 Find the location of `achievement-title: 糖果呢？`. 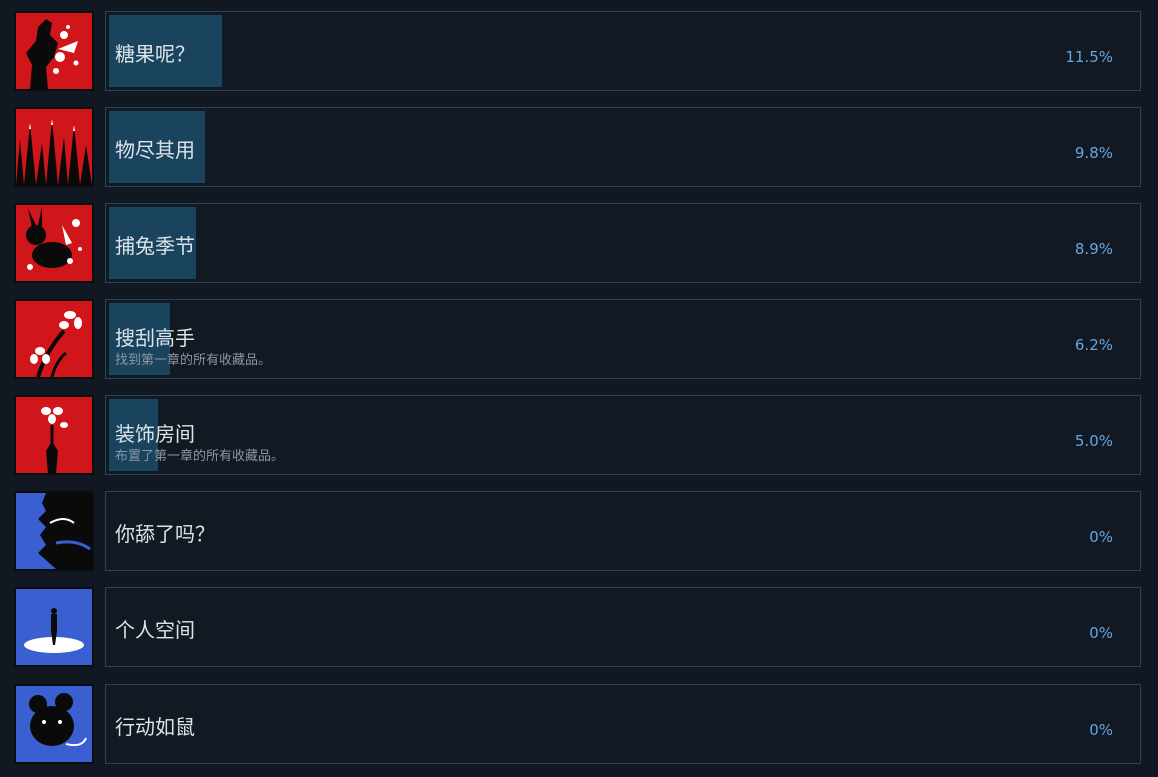

achievement-title: 糖果呢？ is located at coordinates (155, 54).